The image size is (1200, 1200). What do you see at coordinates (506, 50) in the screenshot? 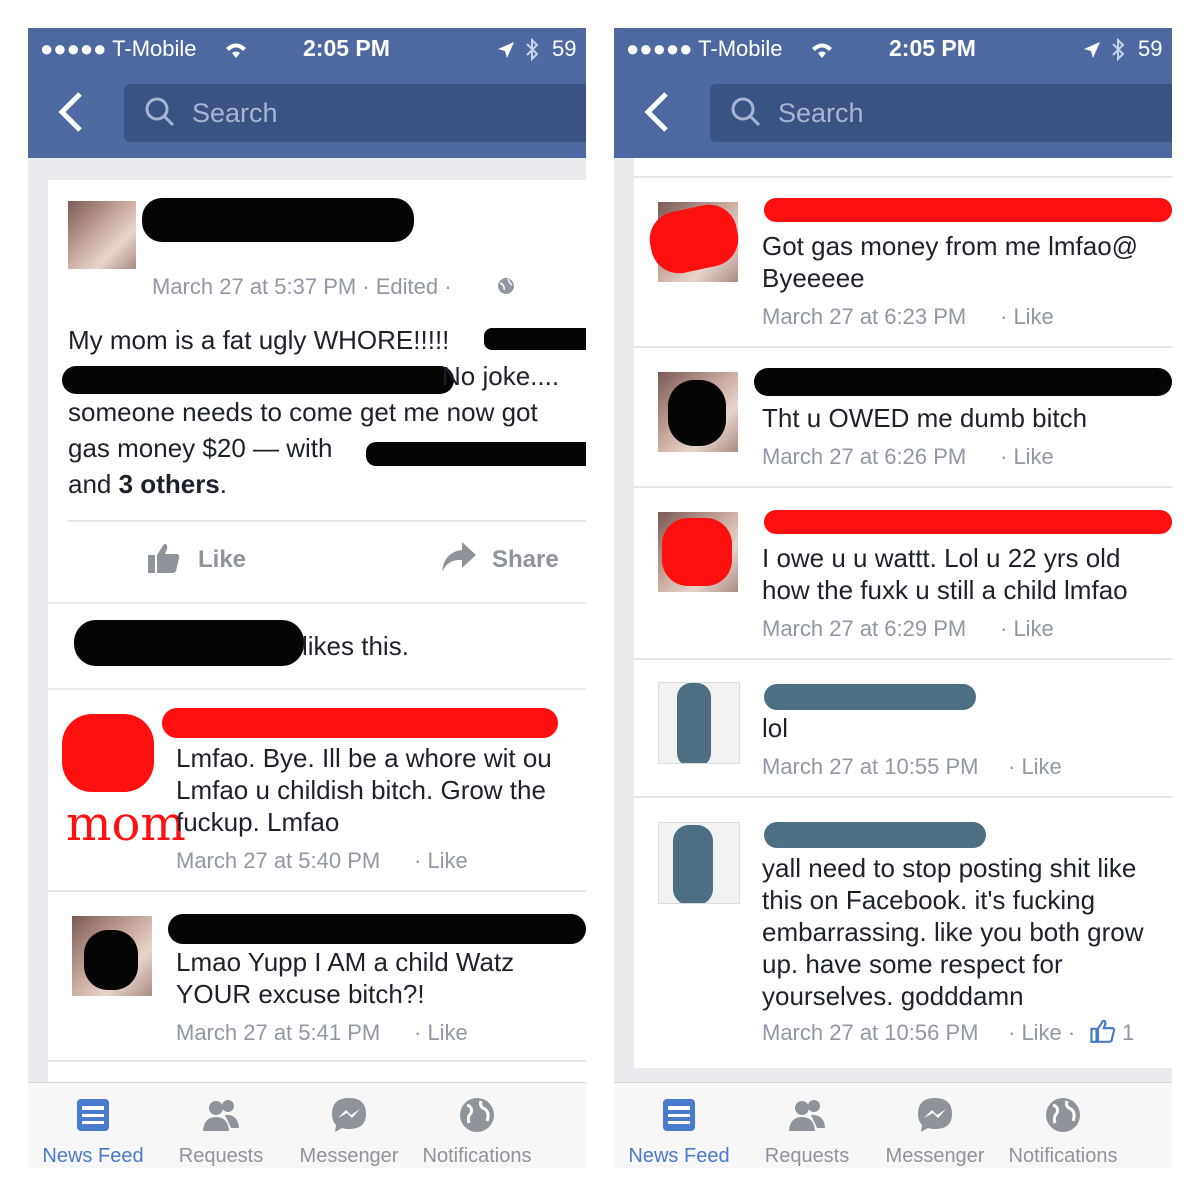
I see `location-icon` at bounding box center [506, 50].